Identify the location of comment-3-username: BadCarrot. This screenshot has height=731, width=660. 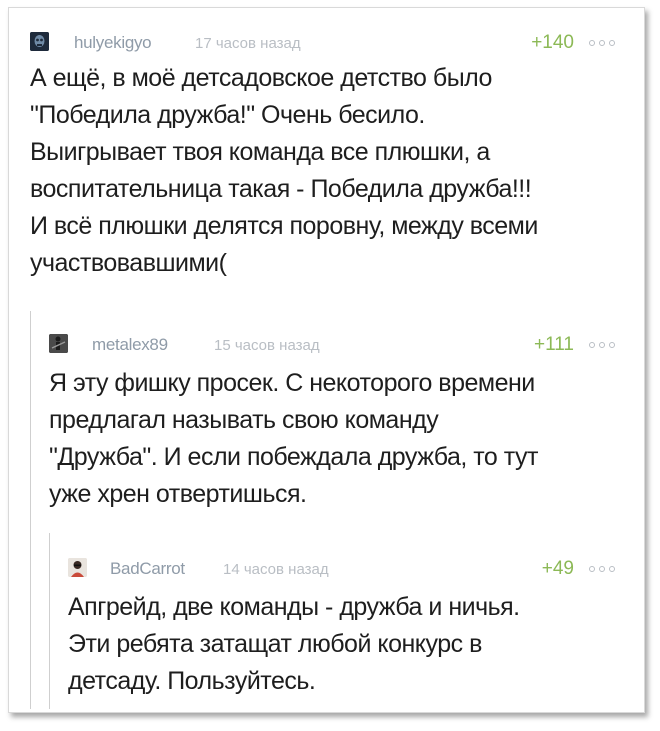
(147, 569).